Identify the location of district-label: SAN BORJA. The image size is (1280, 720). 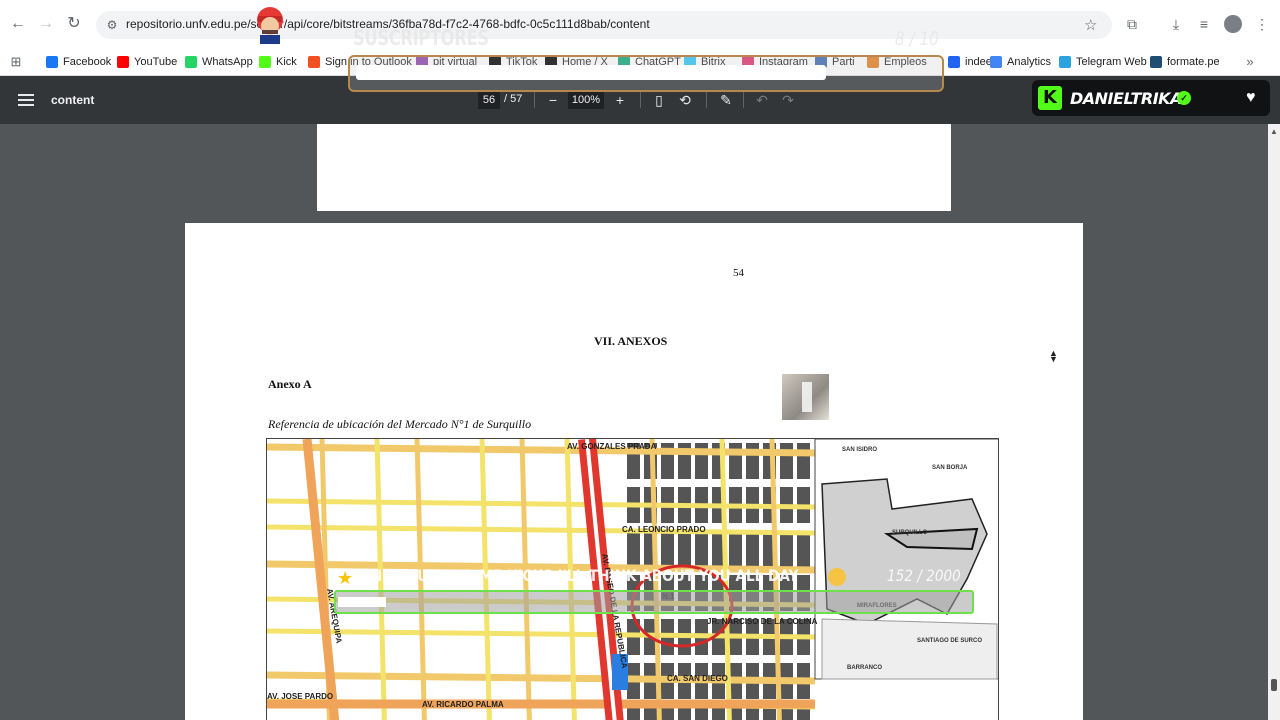
(950, 468).